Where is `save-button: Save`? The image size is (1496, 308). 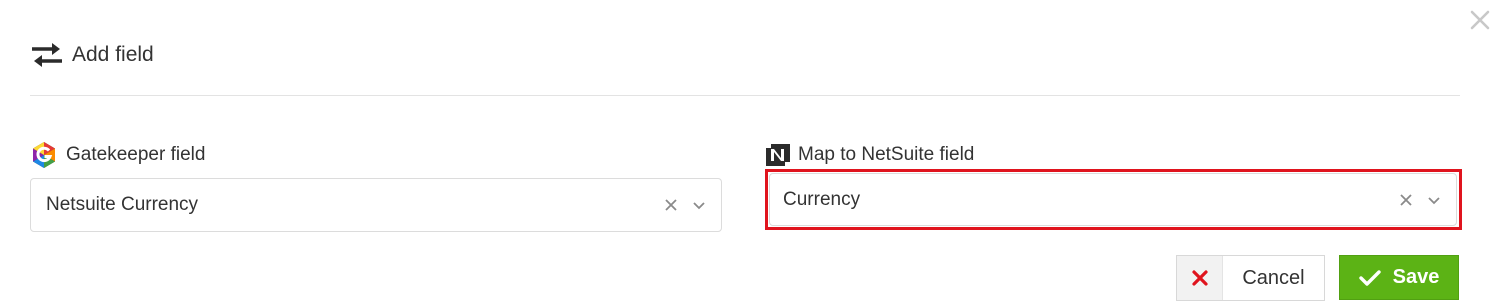
save-button: Save is located at coordinates (1399, 277).